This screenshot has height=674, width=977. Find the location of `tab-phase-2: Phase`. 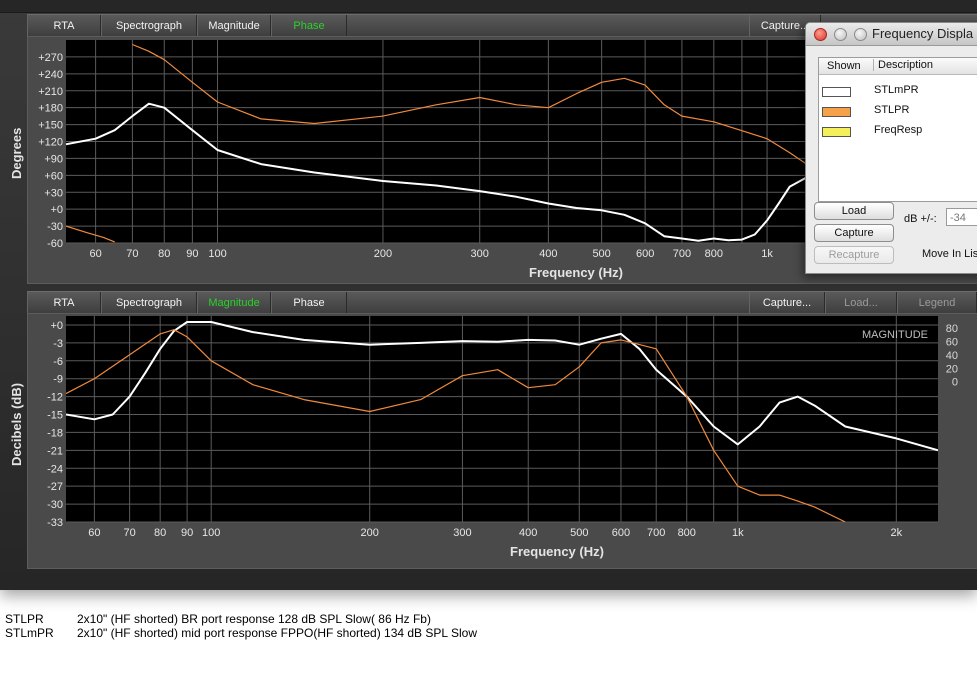

tab-phase-2: Phase is located at coordinates (309, 303).